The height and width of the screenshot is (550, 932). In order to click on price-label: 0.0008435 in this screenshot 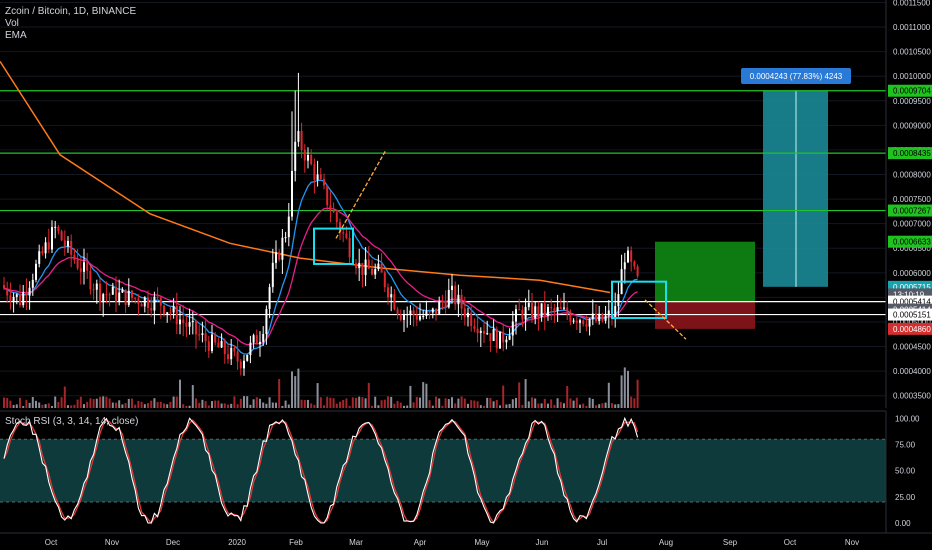, I will do `click(912, 153)`.